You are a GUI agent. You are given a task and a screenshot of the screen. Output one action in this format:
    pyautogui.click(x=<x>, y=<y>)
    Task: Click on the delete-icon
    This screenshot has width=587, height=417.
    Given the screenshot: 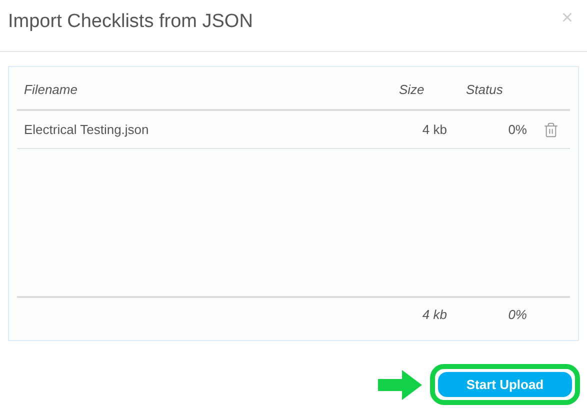 What is the action you would take?
    pyautogui.click(x=551, y=130)
    